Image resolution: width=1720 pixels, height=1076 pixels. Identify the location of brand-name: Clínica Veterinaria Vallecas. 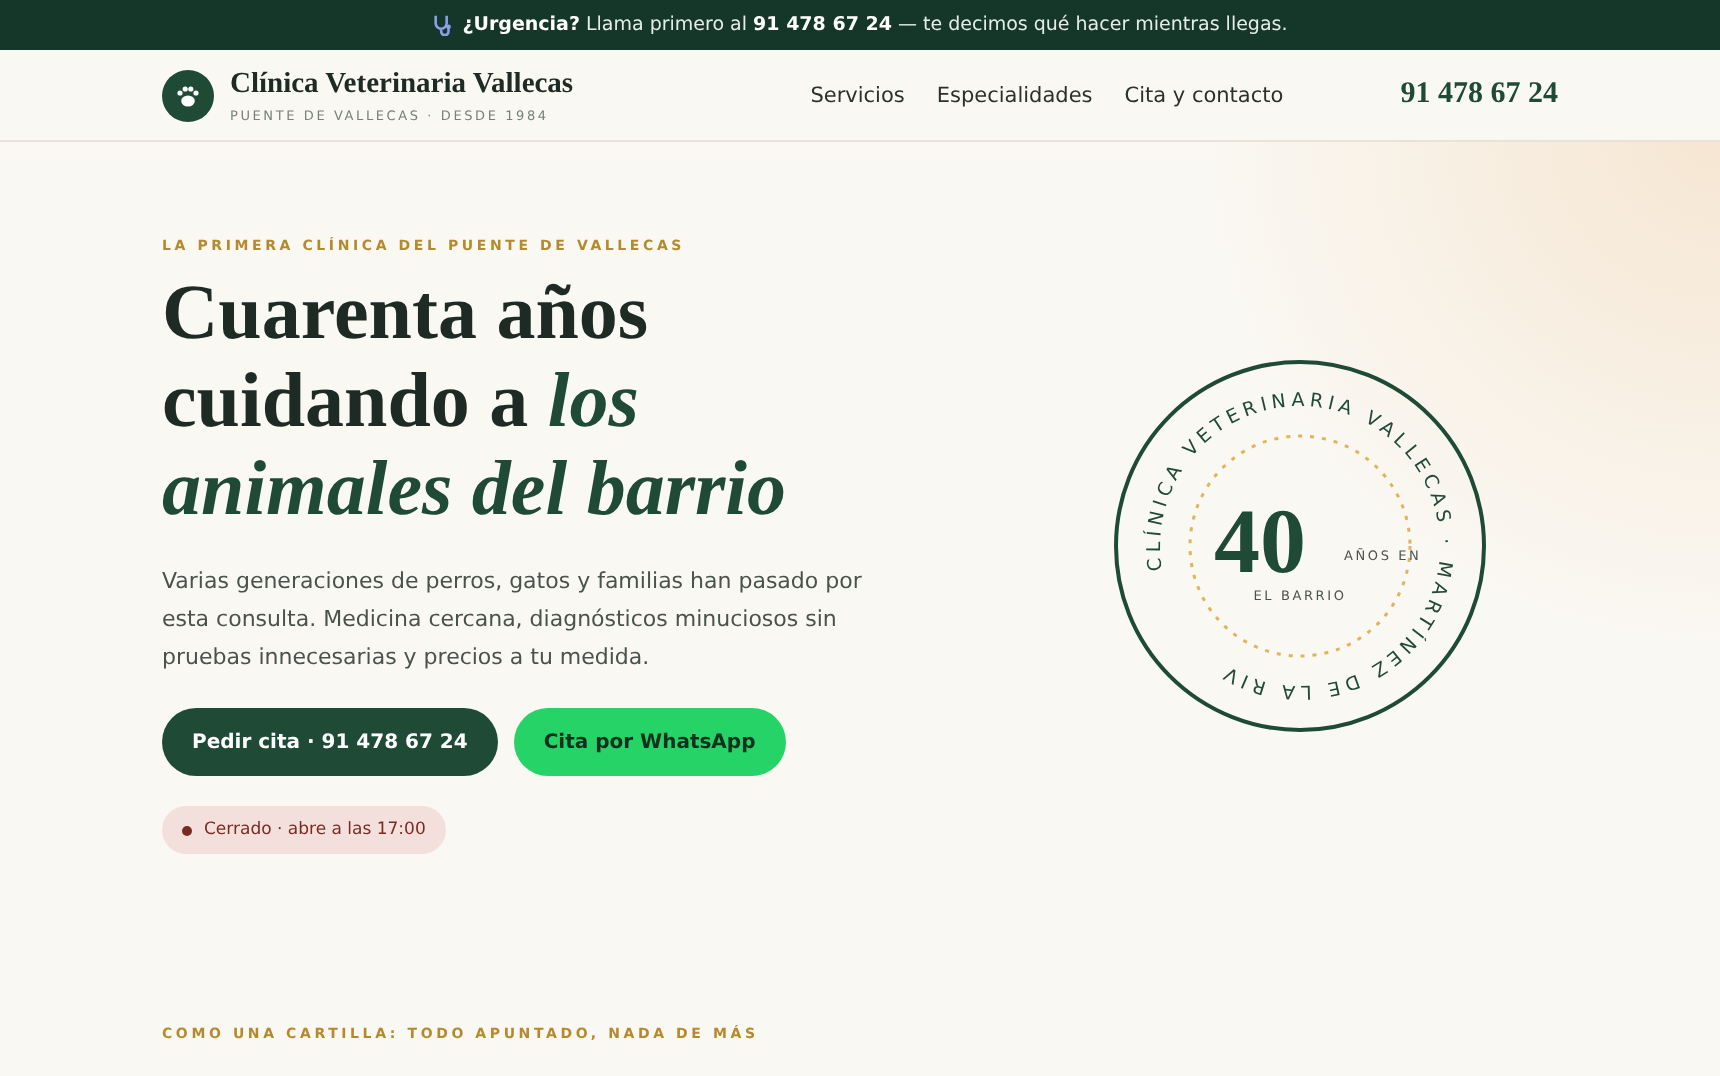
(402, 84).